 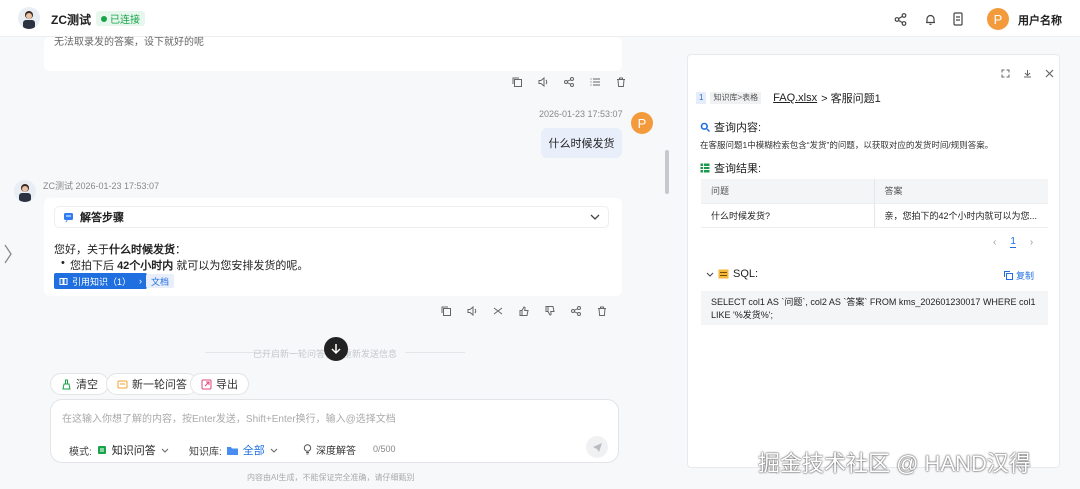 What do you see at coordinates (125, 20) in the screenshot?
I see `status-text: 已连接` at bounding box center [125, 20].